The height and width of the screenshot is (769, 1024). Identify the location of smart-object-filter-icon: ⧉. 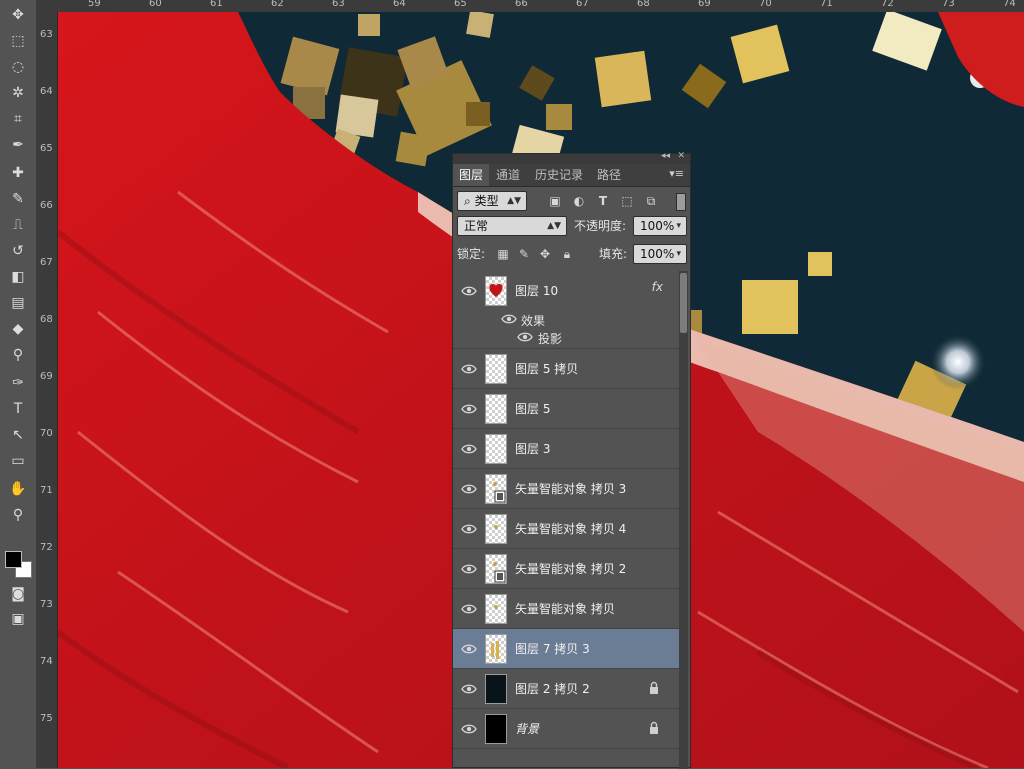
(651, 201).